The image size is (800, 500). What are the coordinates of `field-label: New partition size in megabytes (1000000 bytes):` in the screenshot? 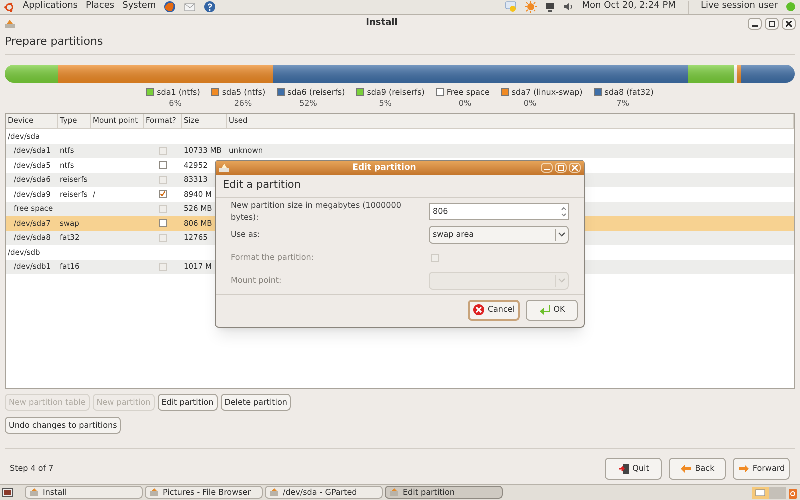 It's located at (316, 212).